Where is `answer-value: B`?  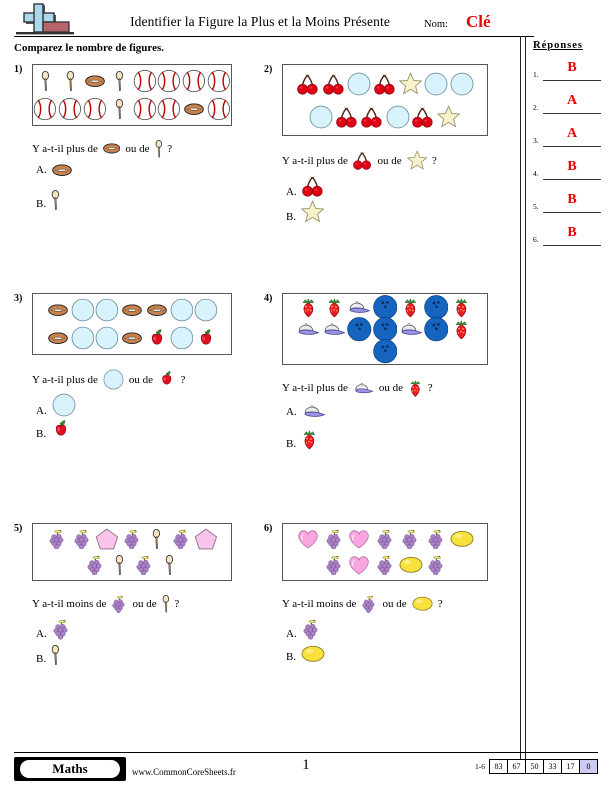
answer-value: B is located at coordinates (572, 67).